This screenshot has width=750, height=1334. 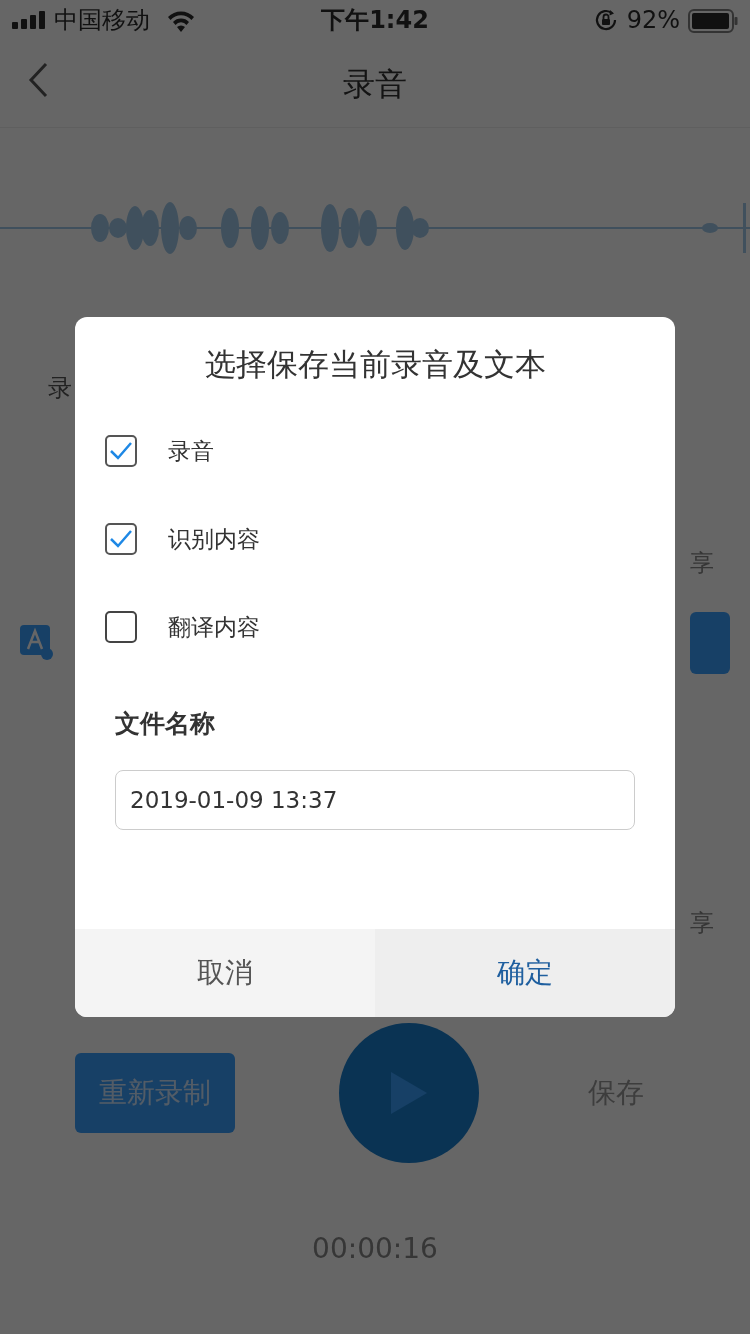 I want to click on section-label: 录, so click(x=60, y=388).